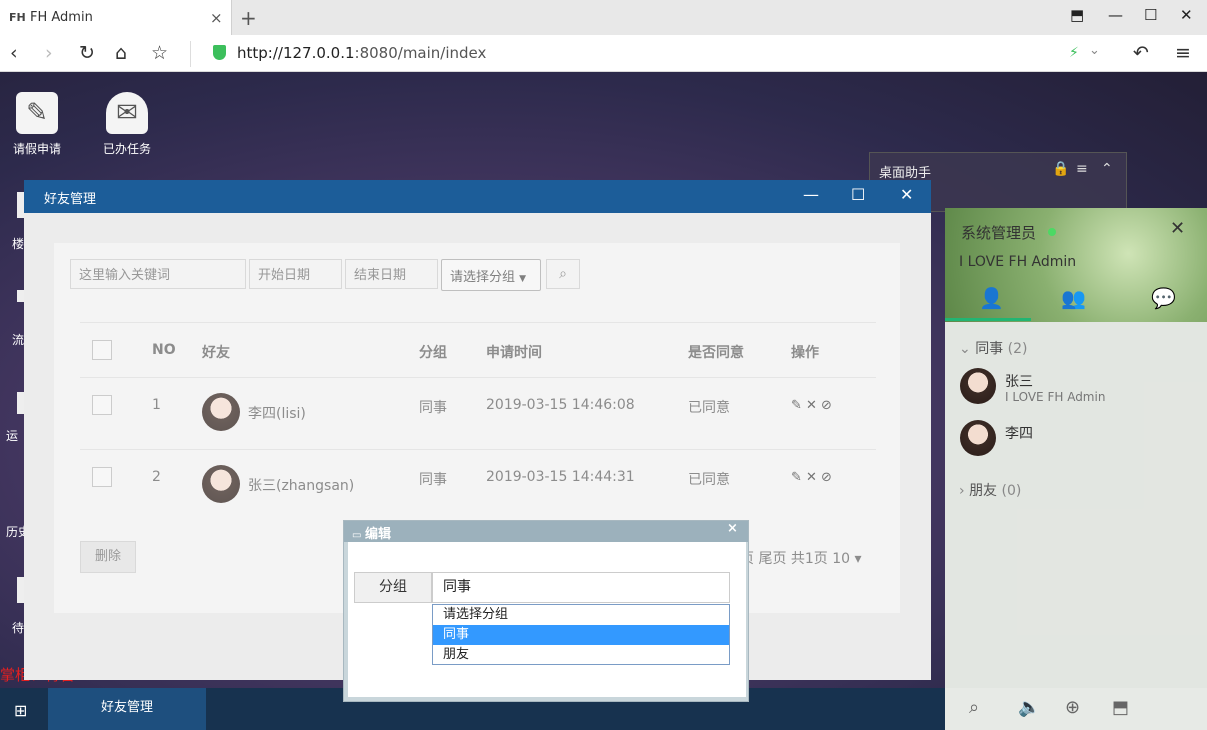 Image resolution: width=1207 pixels, height=730 pixels. I want to click on chat-header: 系统管理员 I LOVE FH Admin ✕ 👤 👥 💬, so click(1076, 265).